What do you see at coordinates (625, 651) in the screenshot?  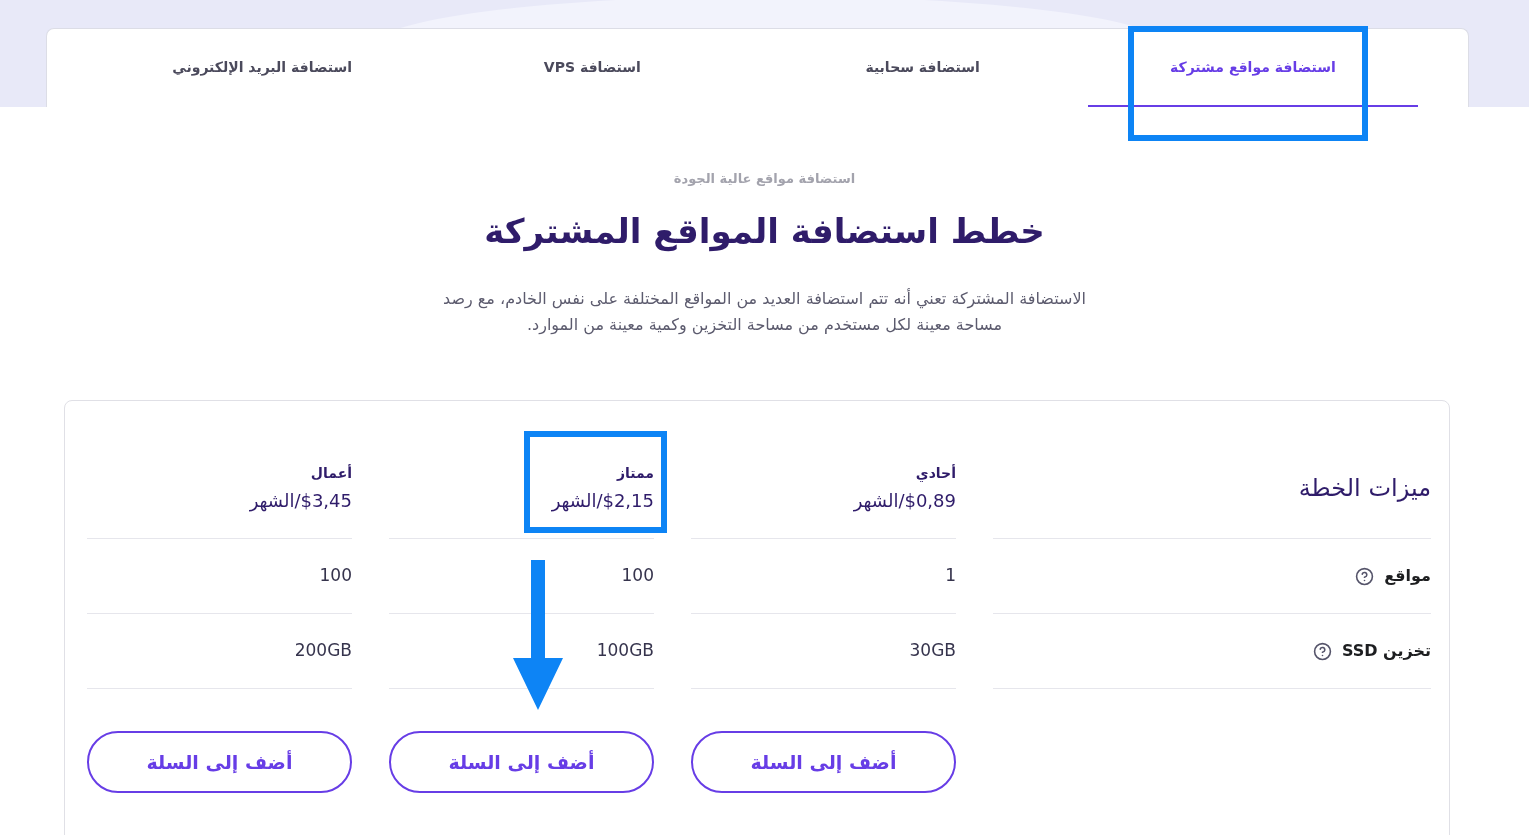 I see `feature-value: 100GB` at bounding box center [625, 651].